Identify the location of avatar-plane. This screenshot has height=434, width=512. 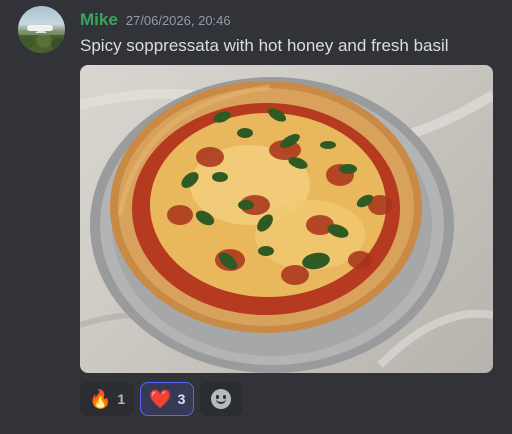
(40, 28).